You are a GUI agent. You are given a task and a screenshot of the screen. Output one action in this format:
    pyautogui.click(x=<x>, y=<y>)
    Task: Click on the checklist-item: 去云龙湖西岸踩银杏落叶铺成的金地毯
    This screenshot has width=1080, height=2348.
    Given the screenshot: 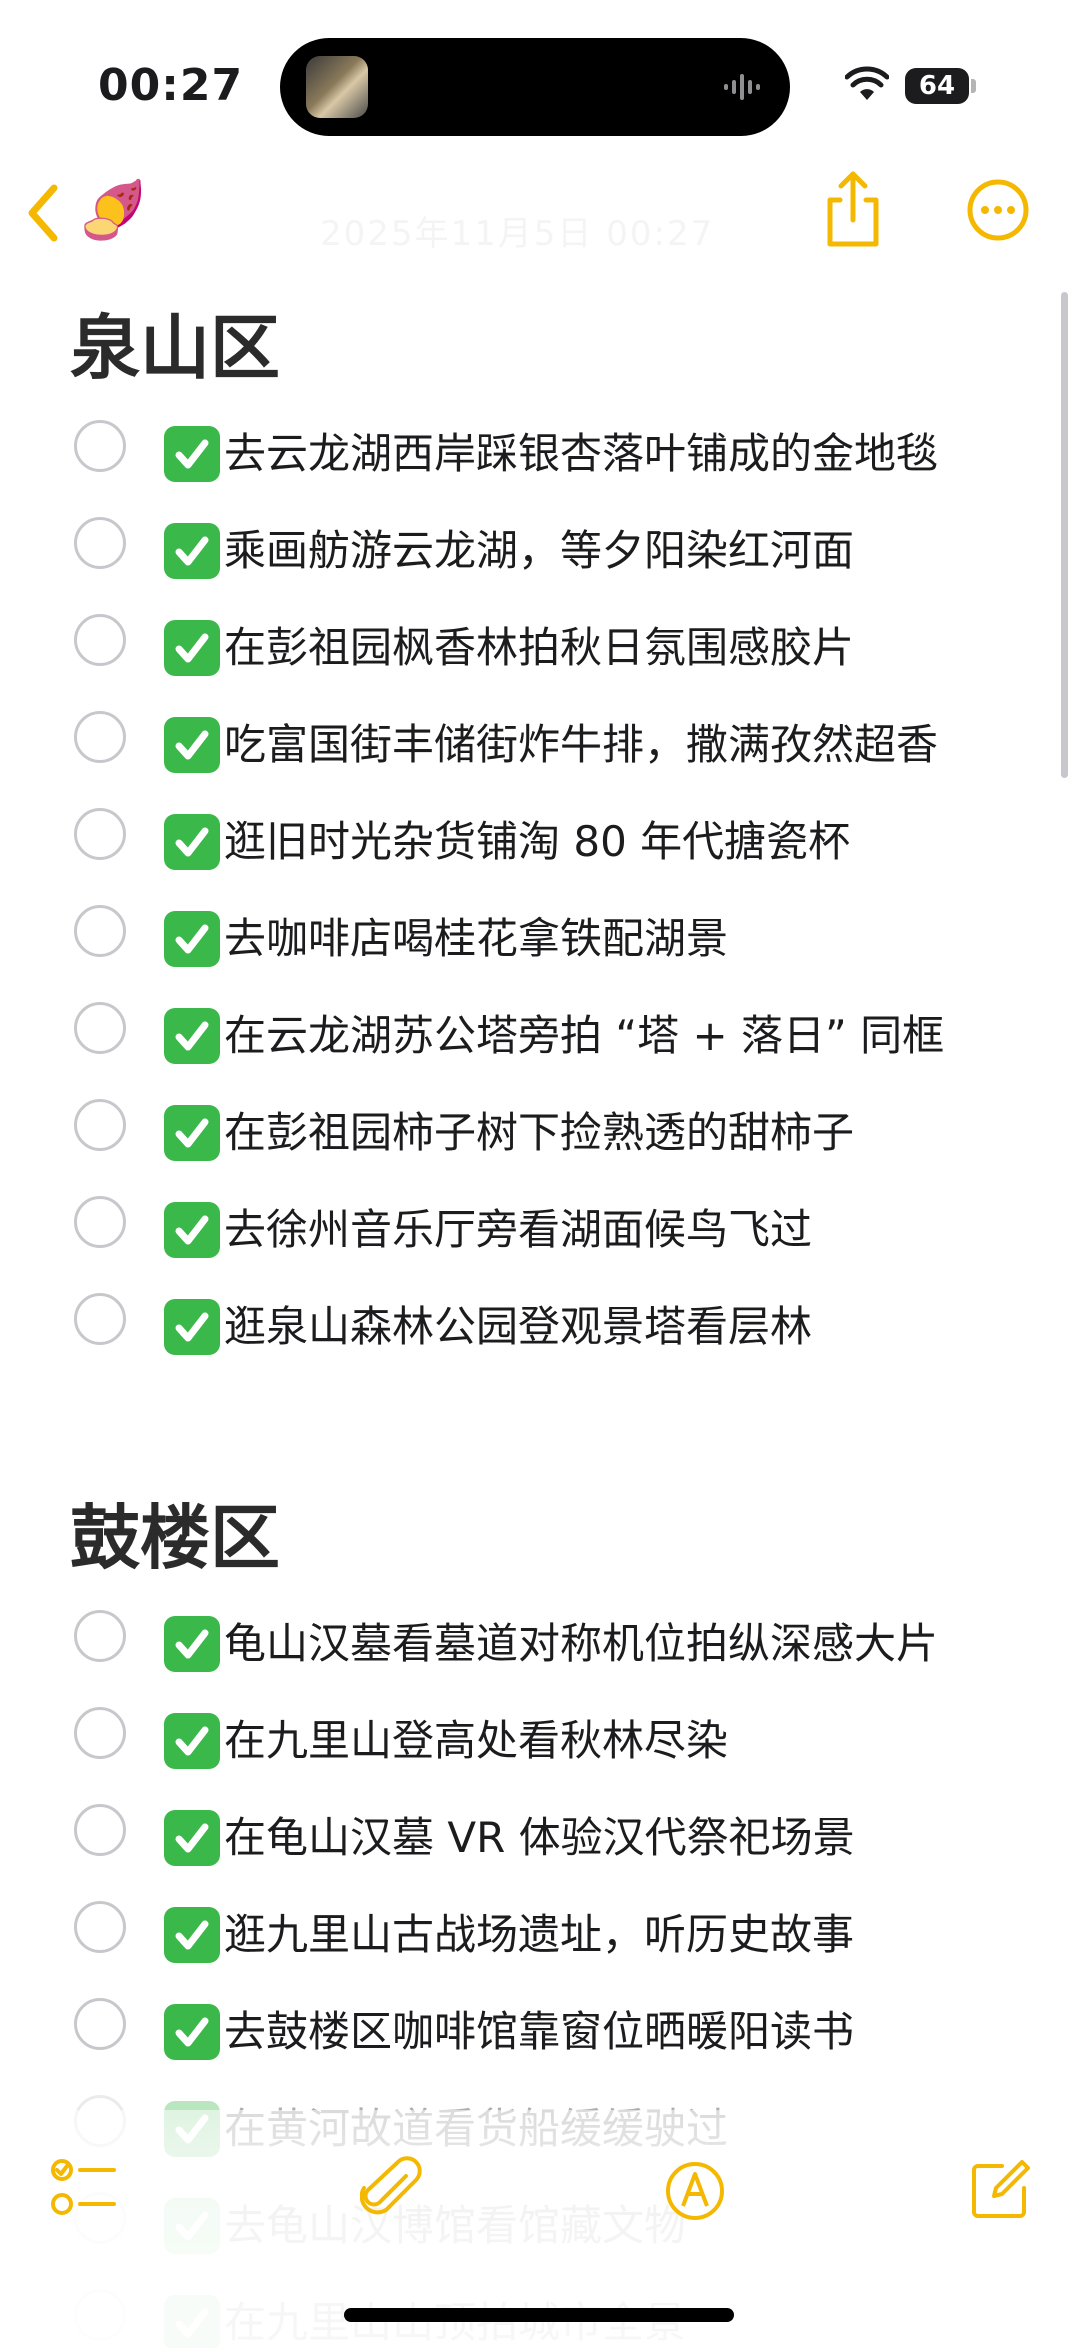 What is the action you would take?
    pyautogui.click(x=540, y=468)
    